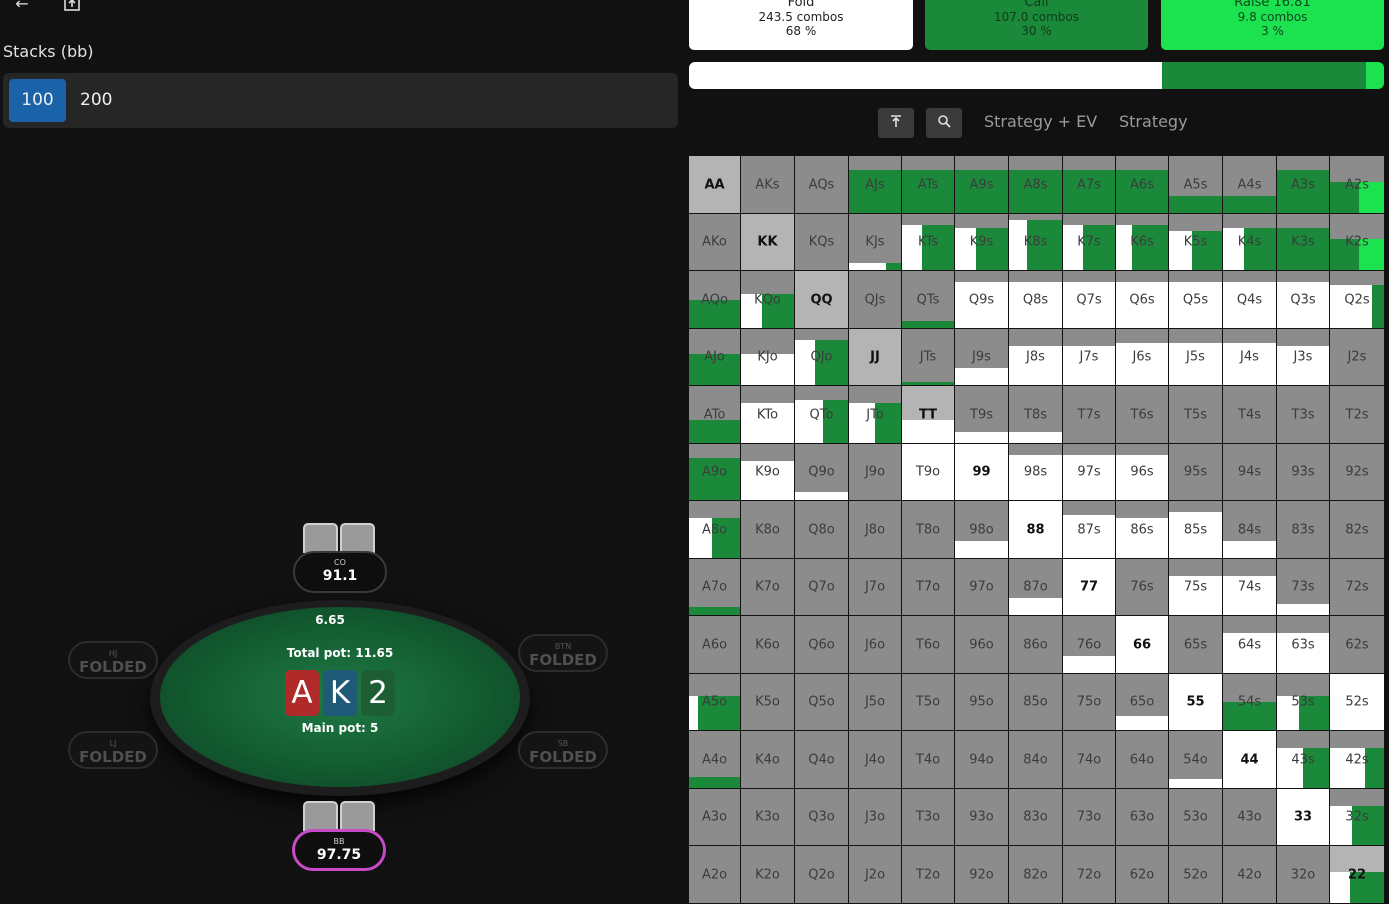 This screenshot has height=904, width=1389. Describe the element at coordinates (1035, 529) in the screenshot. I see `hand-cell-88: 88` at that location.